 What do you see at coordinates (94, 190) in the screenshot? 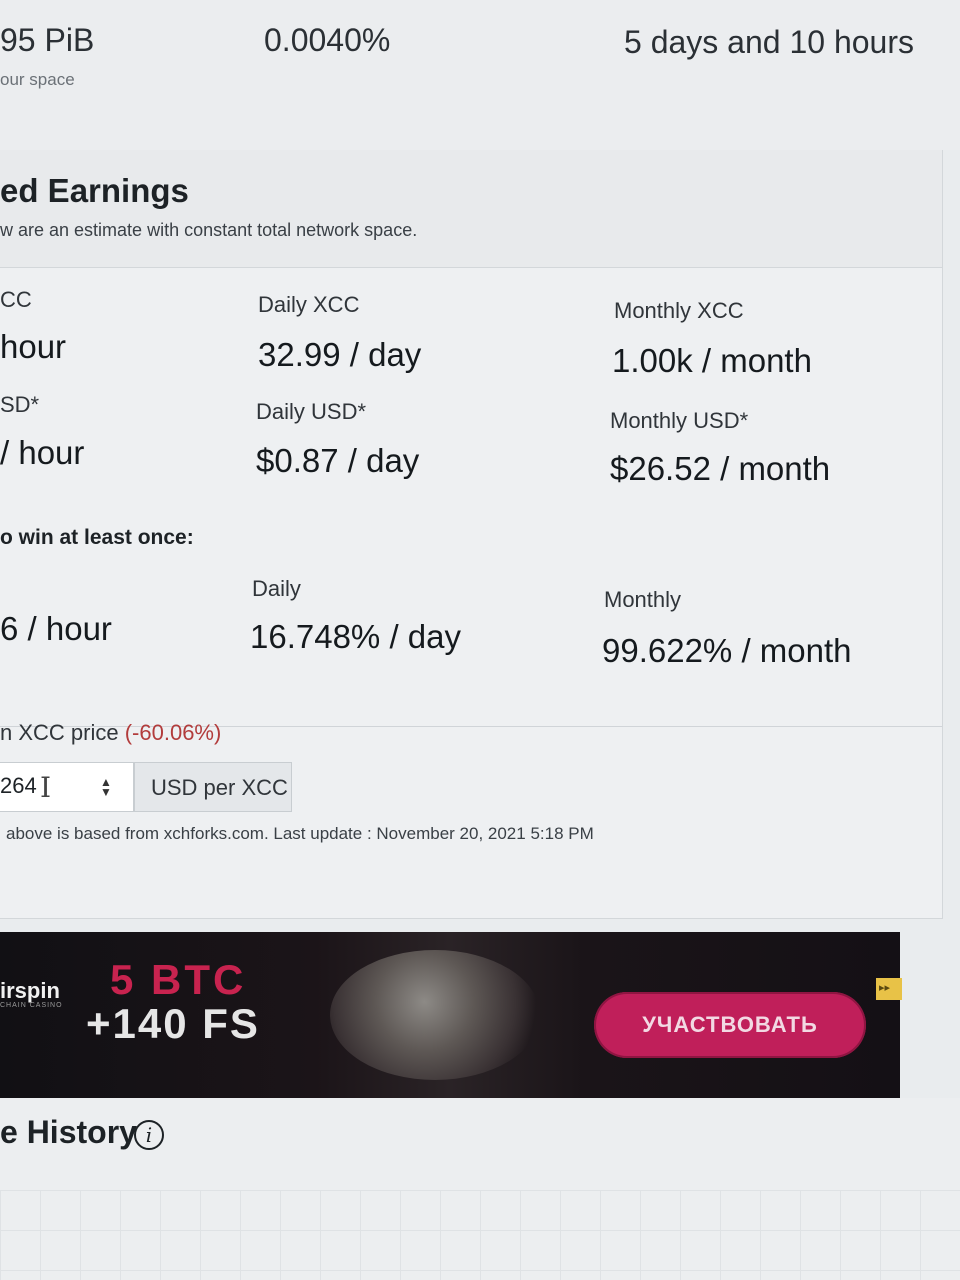
I see `card-title: ed Earnings` at bounding box center [94, 190].